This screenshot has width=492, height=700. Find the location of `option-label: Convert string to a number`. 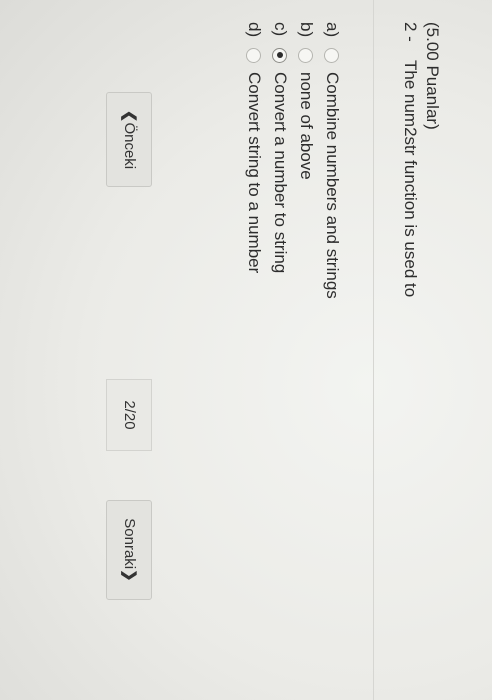

option-label: Convert string to a number is located at coordinates (254, 173).